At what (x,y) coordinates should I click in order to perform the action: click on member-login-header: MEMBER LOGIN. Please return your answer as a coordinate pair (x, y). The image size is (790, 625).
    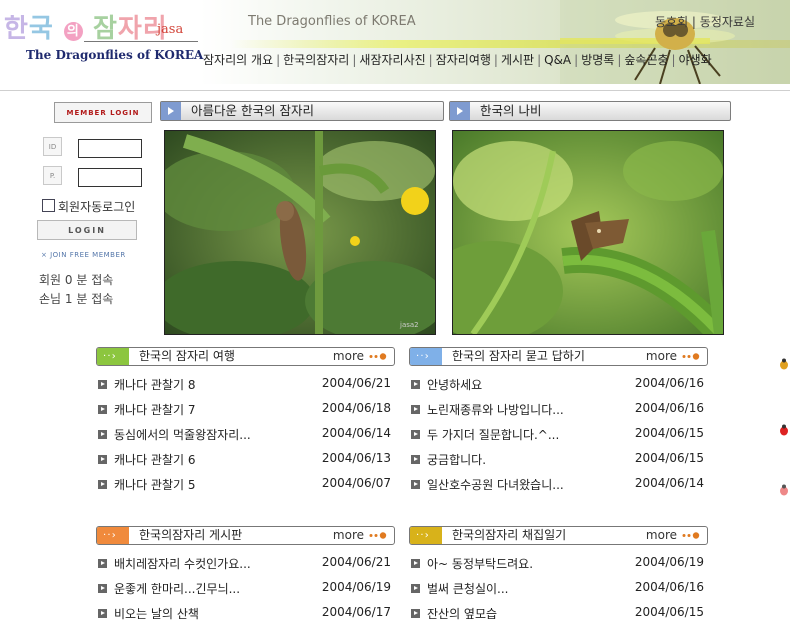
    Looking at the image, I should click on (103, 112).